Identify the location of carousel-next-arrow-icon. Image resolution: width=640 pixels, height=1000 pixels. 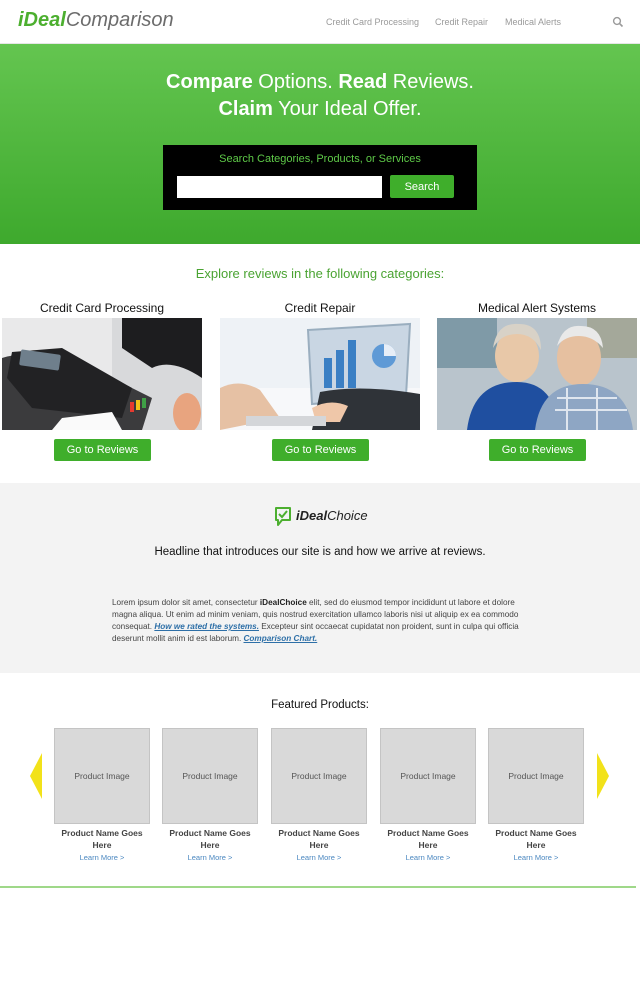
(603, 776).